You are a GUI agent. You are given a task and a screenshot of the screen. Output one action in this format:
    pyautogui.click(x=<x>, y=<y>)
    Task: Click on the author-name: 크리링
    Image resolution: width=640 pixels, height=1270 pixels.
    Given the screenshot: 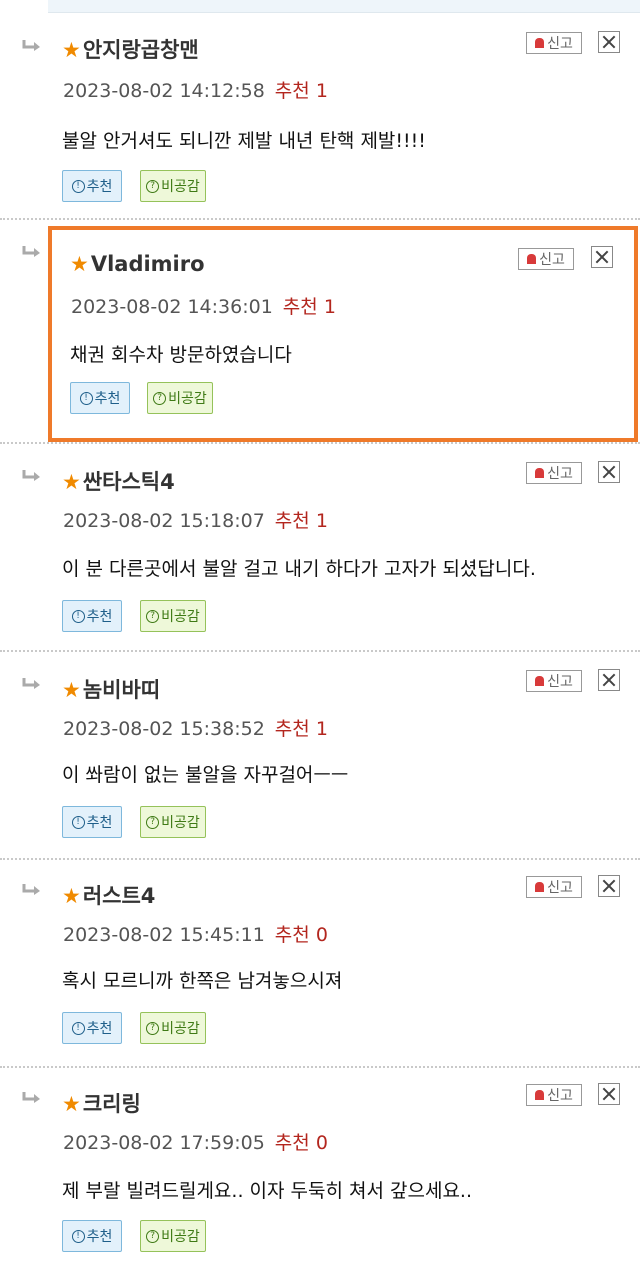 What is the action you would take?
    pyautogui.click(x=111, y=1104)
    